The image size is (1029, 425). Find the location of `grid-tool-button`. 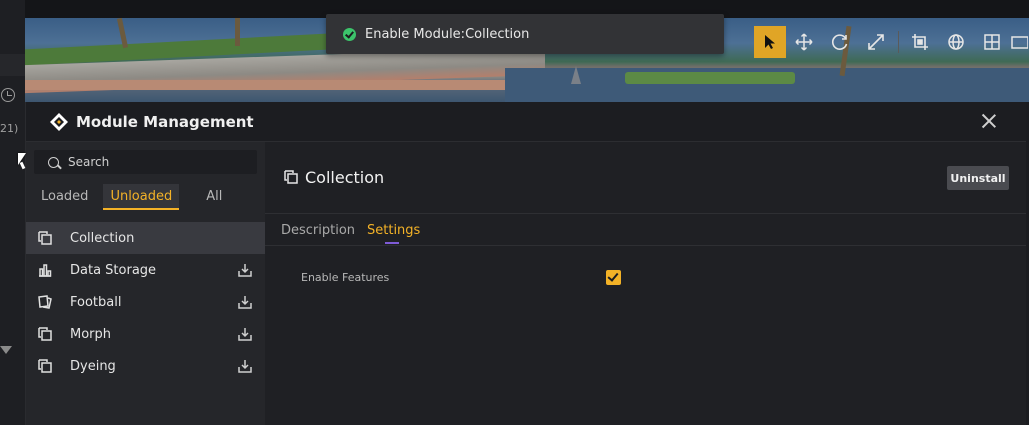

grid-tool-button is located at coordinates (992, 42).